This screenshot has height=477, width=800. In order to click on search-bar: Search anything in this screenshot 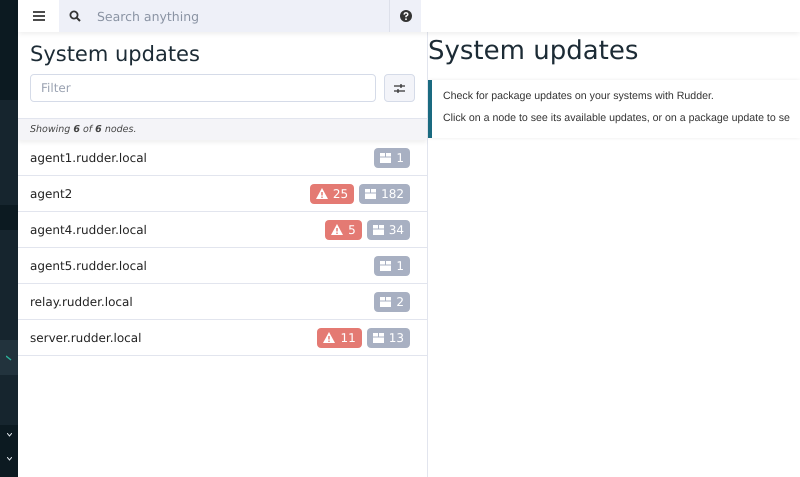, I will do `click(224, 16)`.